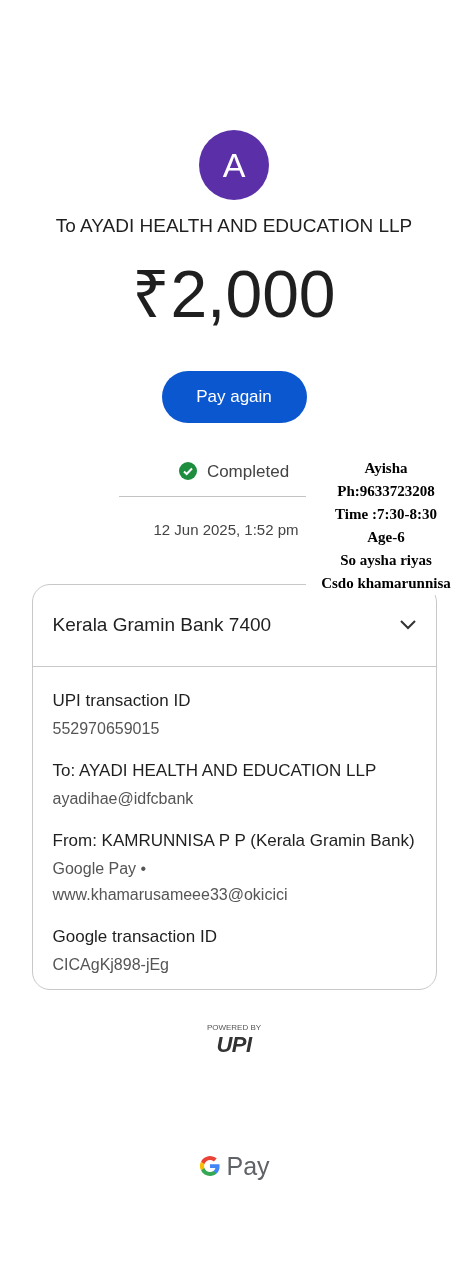  What do you see at coordinates (170, 894) in the screenshot?
I see `detail-value: www.khamarusameee33@okicici` at bounding box center [170, 894].